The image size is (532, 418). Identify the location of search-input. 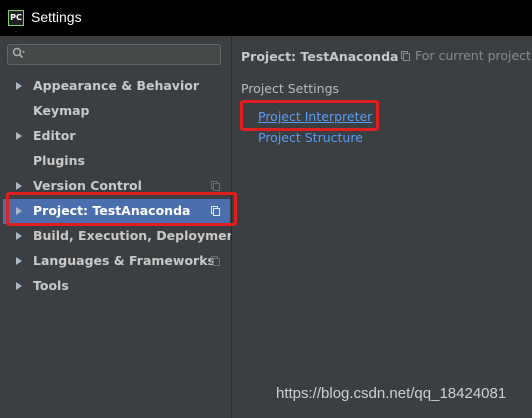
(126, 54).